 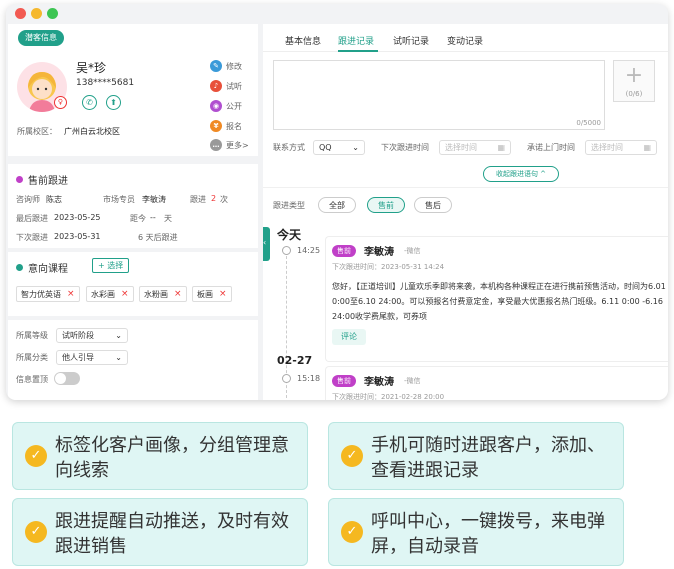 I want to click on last-follow-date: 2023-05-25, so click(x=77, y=217).